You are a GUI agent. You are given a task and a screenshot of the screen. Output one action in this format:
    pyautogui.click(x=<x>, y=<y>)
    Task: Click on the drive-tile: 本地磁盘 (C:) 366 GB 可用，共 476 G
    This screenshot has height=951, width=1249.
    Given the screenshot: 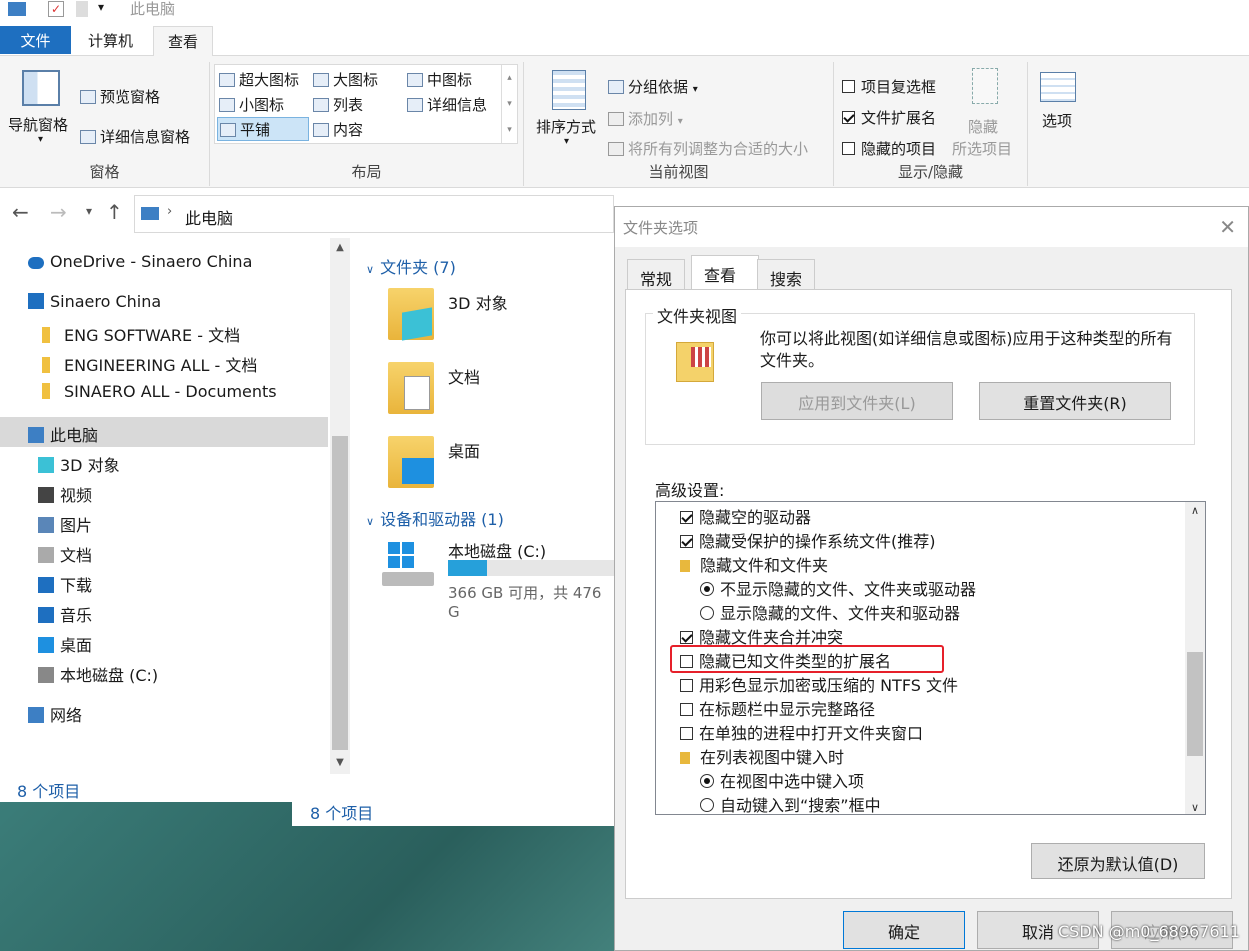 What is the action you would take?
    pyautogui.click(x=500, y=578)
    